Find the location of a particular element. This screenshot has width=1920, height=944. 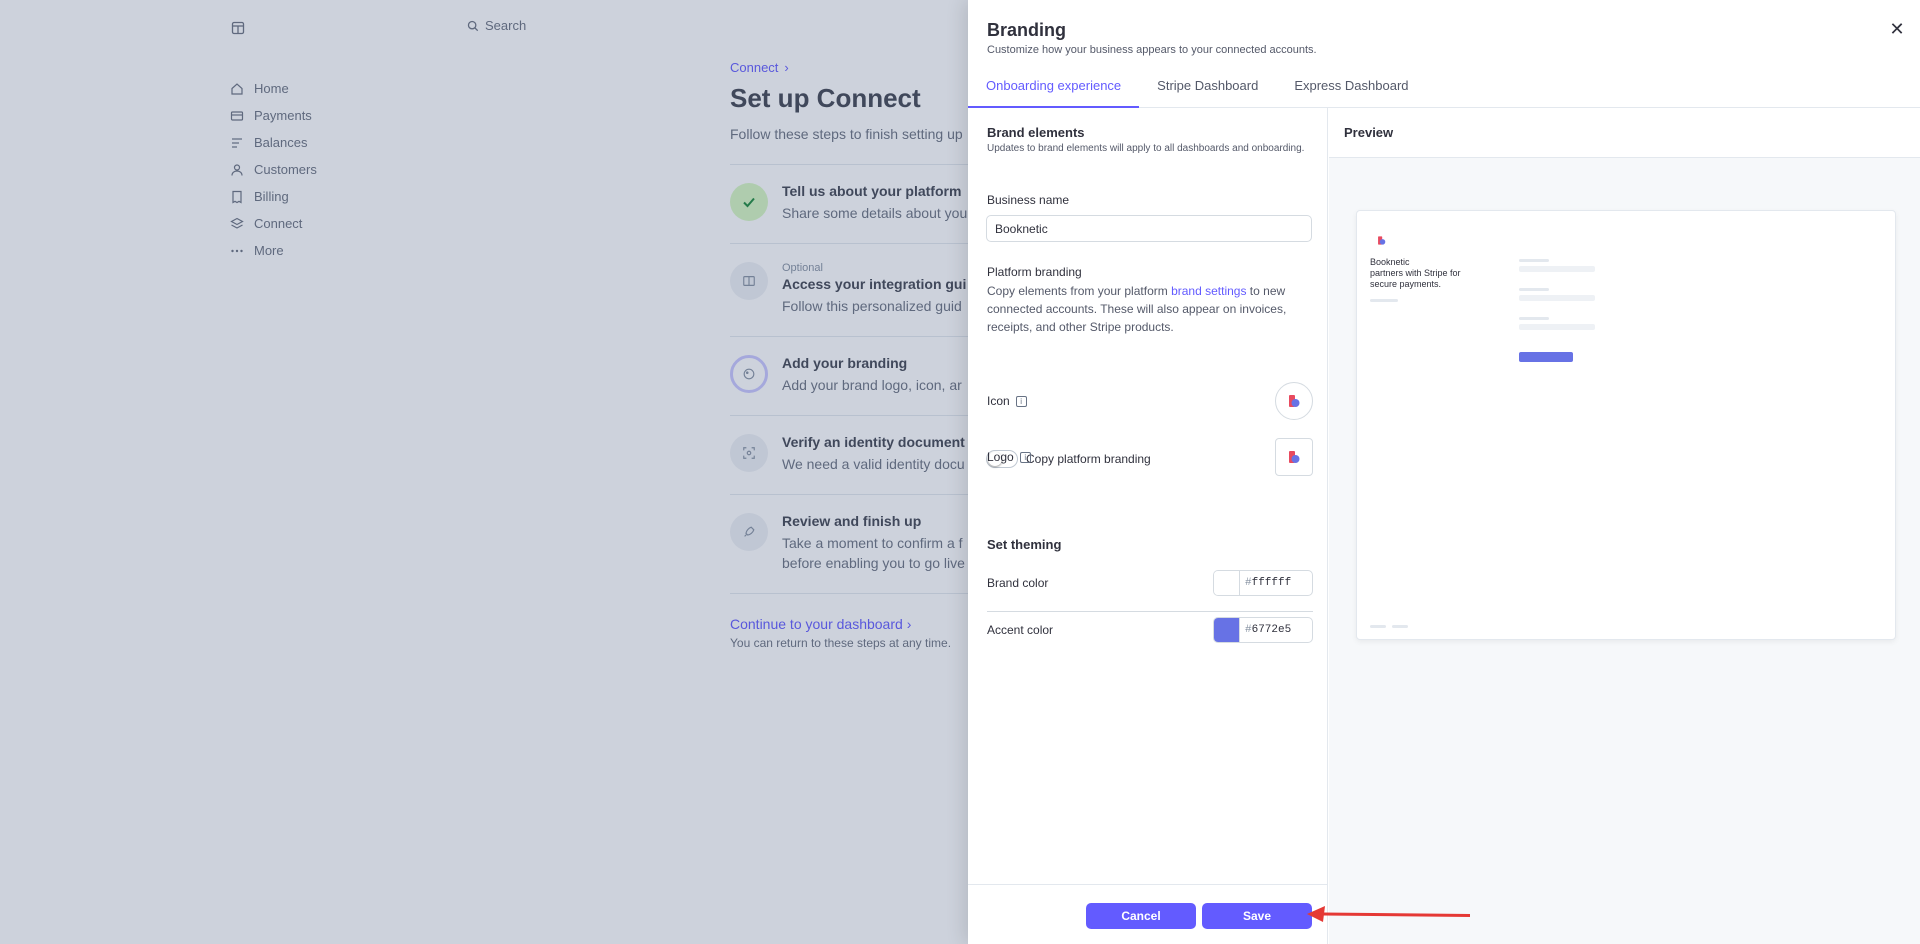

close-icon: ✕ is located at coordinates (1897, 29).